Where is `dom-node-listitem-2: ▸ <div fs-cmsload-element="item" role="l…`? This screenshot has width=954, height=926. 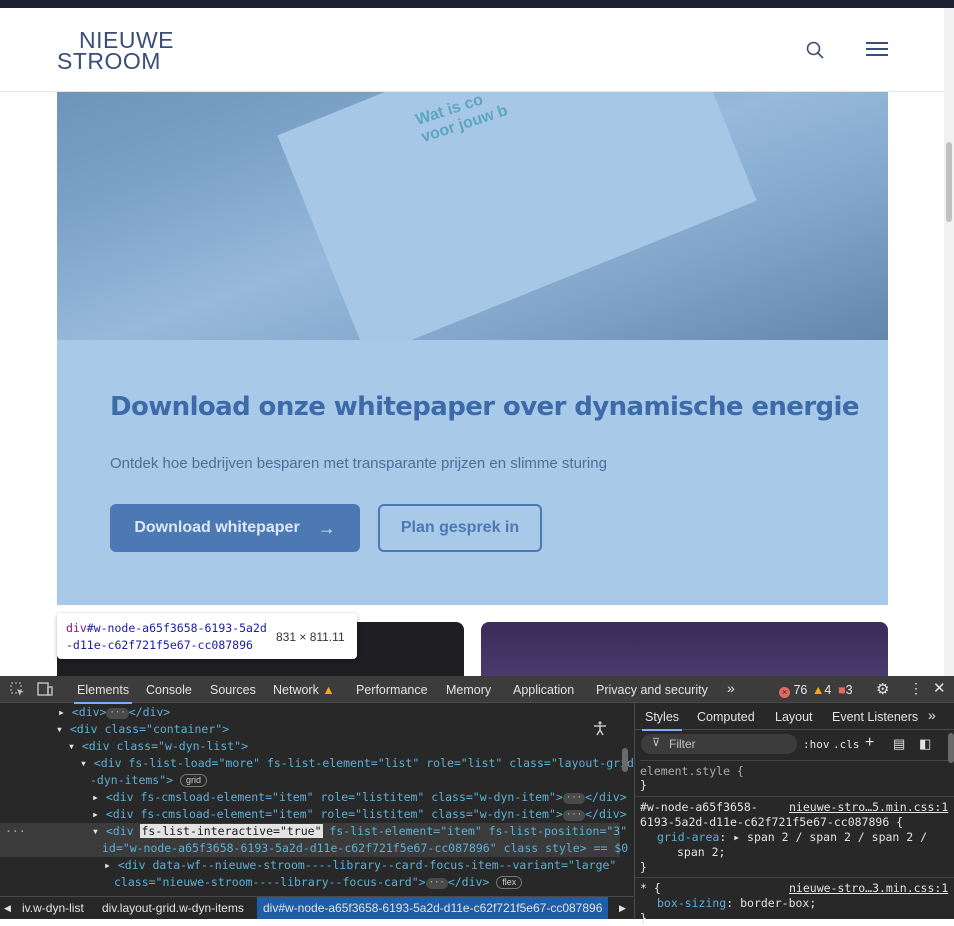 dom-node-listitem-2: ▸ <div fs-cmsload-element="item" role="l… is located at coordinates (359, 814).